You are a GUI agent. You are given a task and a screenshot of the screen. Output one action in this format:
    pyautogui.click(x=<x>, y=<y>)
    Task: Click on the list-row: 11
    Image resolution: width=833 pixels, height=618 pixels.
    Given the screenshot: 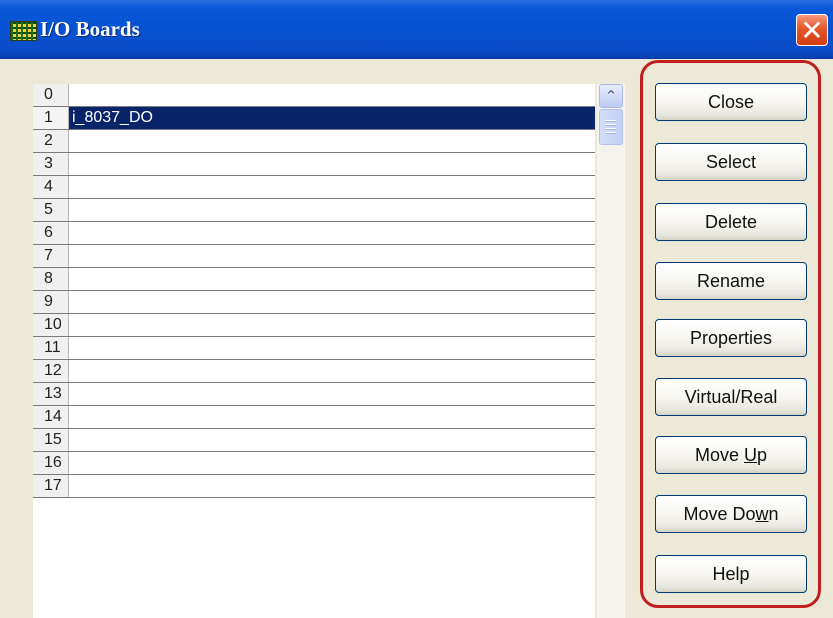 What is the action you would take?
    pyautogui.click(x=314, y=348)
    